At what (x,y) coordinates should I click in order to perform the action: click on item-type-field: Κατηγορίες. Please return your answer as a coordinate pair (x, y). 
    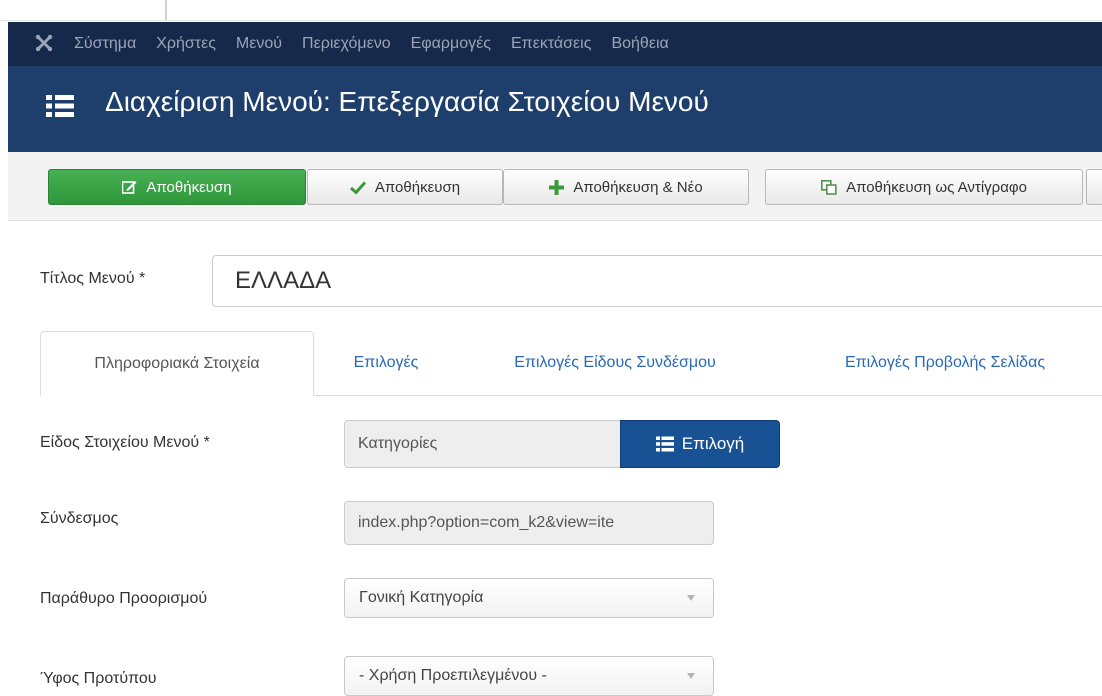
    Looking at the image, I should click on (482, 444).